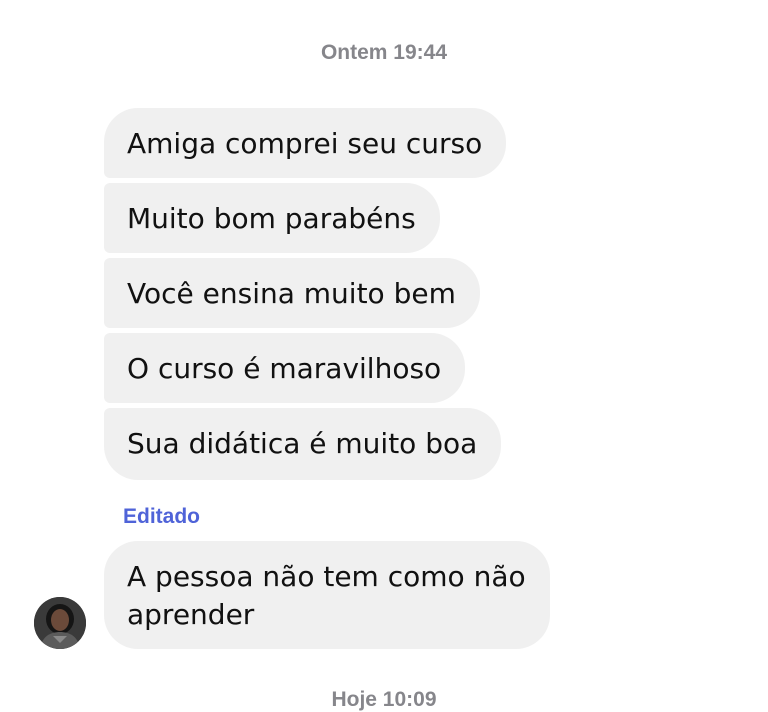  I want to click on avatar, so click(60, 623).